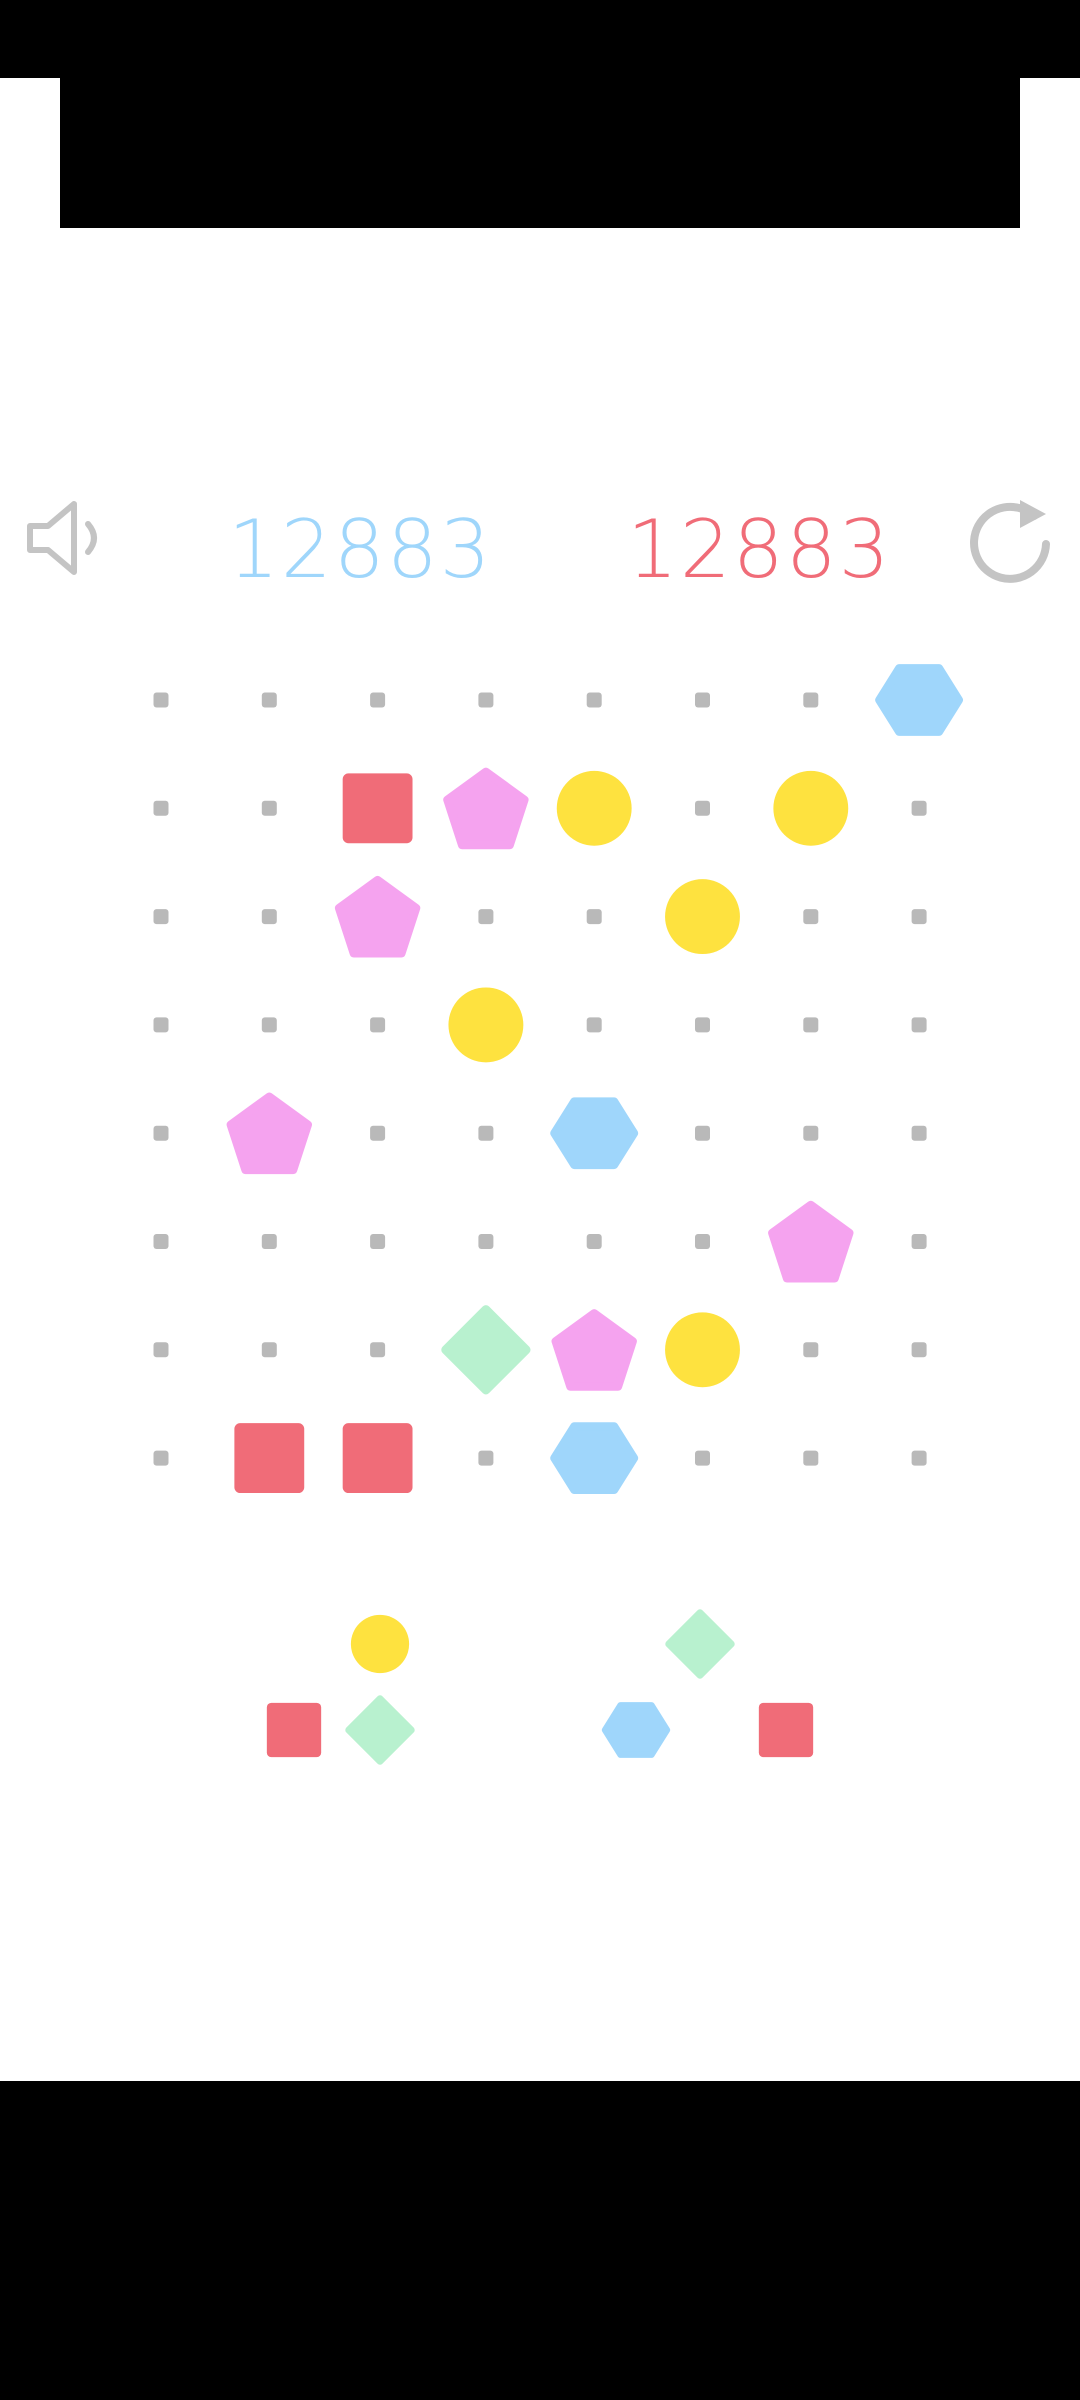 This screenshot has width=1080, height=2400. Describe the element at coordinates (759, 549) in the screenshot. I see `best-score: 12883` at that location.